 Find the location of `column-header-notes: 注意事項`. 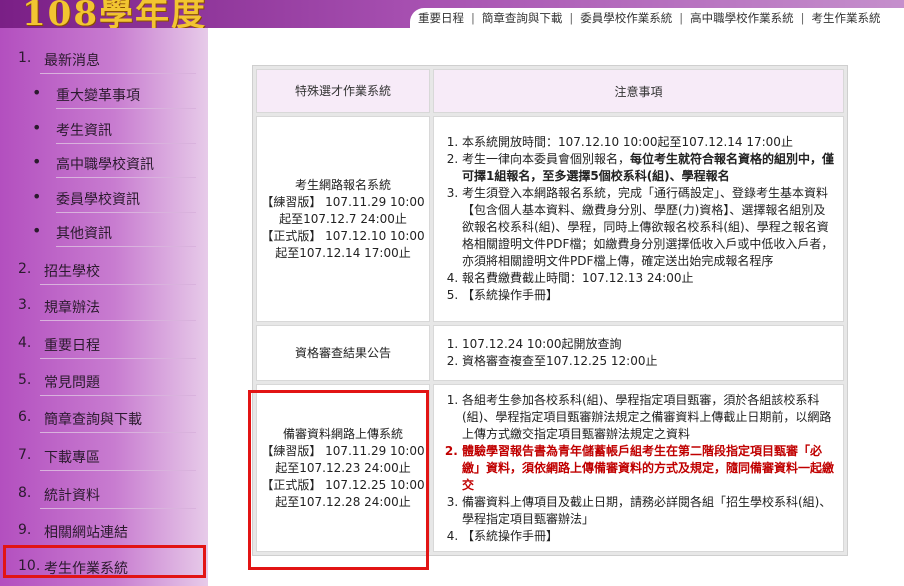

column-header-notes: 注意事項 is located at coordinates (638, 91).